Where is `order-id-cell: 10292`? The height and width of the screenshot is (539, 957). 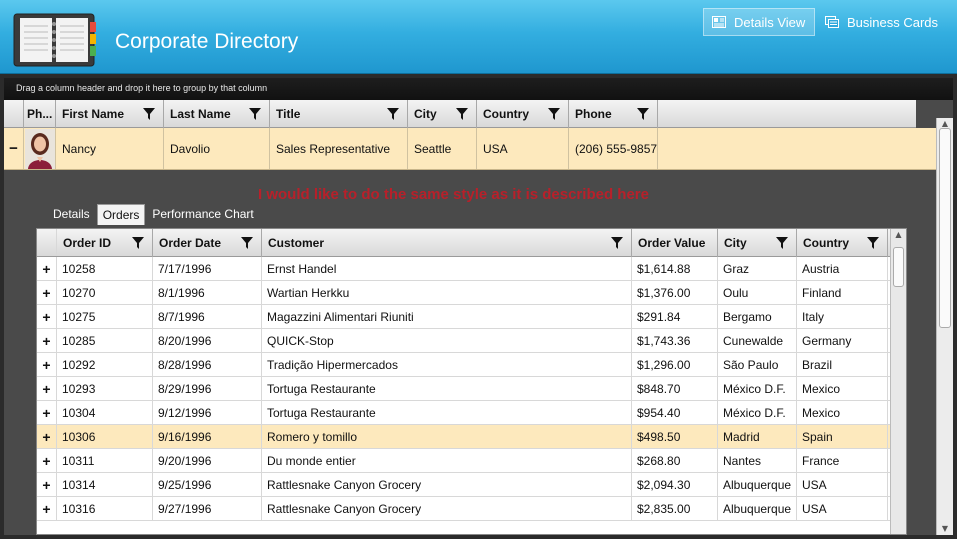
order-id-cell: 10292 is located at coordinates (105, 364).